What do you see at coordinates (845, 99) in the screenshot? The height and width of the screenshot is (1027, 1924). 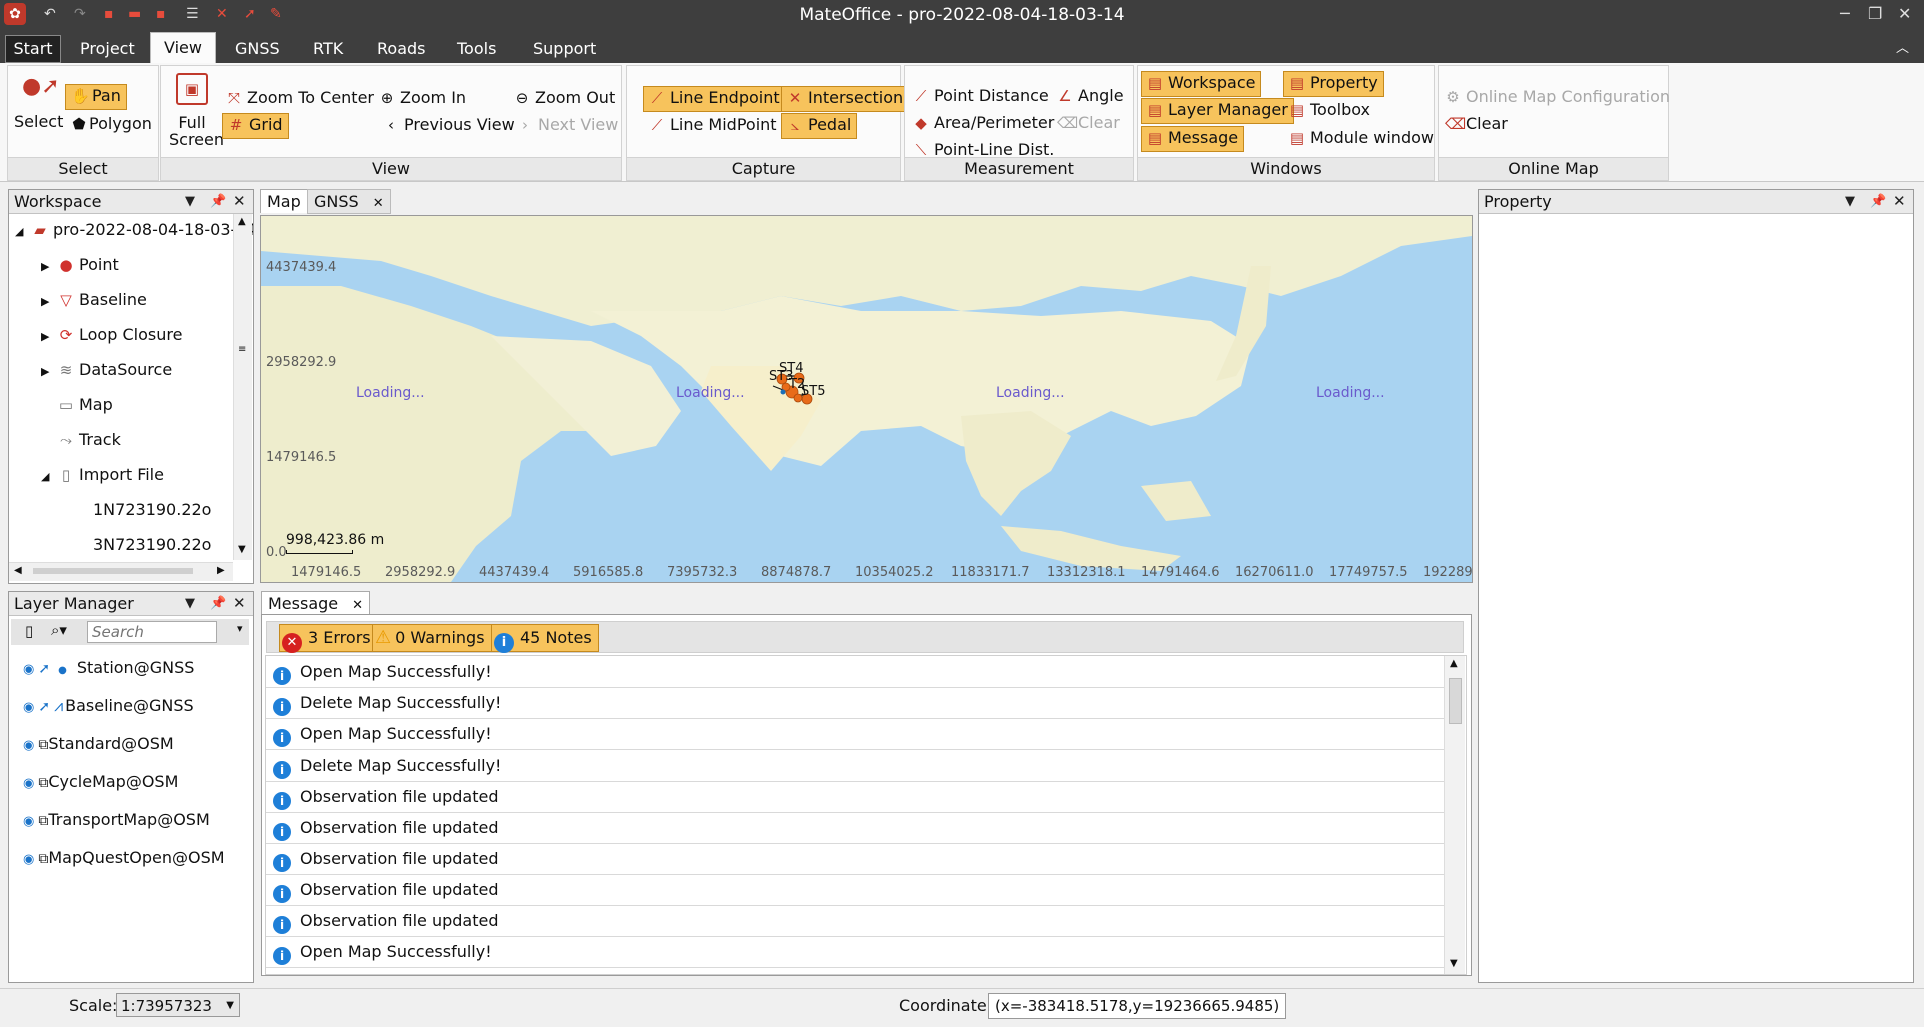 I see `intersection-button: ✕ Intersection` at bounding box center [845, 99].